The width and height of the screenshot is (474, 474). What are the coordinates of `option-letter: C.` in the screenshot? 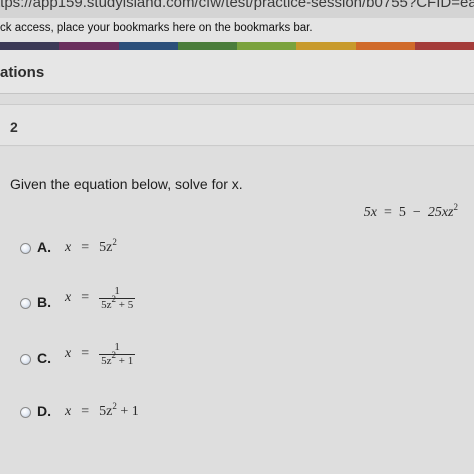 It's located at (44, 358).